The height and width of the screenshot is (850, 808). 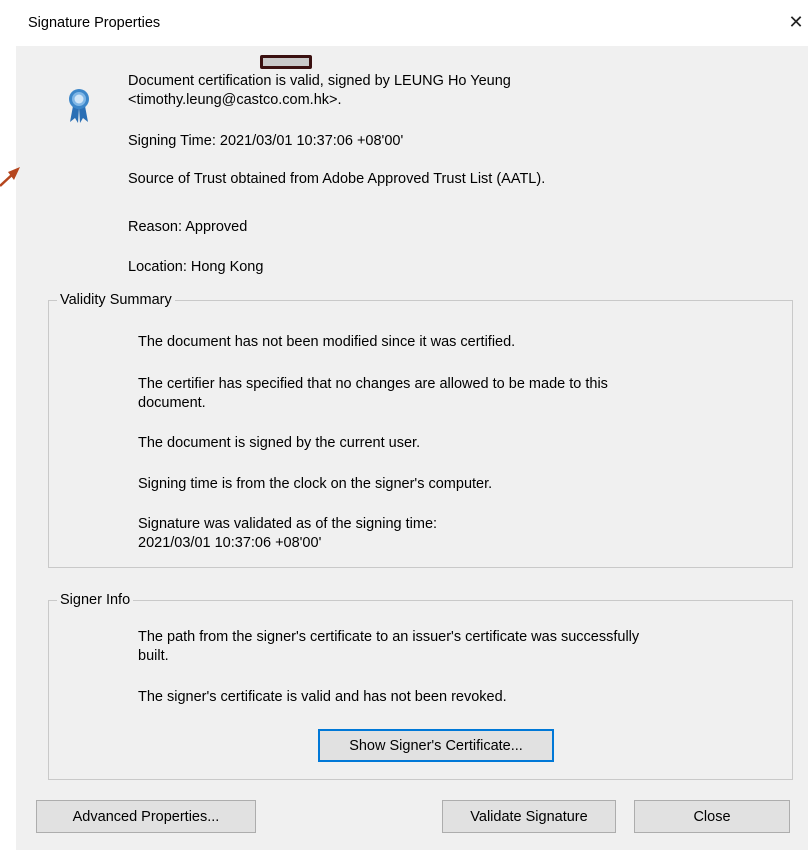 What do you see at coordinates (188, 227) in the screenshot?
I see `reason: Reason: Approved` at bounding box center [188, 227].